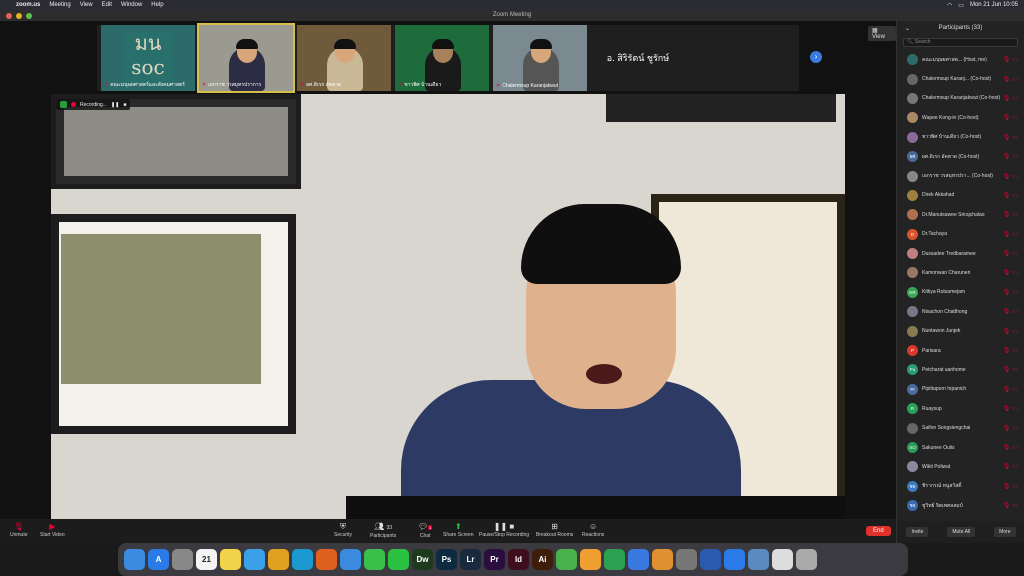 The width and height of the screenshot is (1024, 576). I want to click on avatar, so click(912, 331).